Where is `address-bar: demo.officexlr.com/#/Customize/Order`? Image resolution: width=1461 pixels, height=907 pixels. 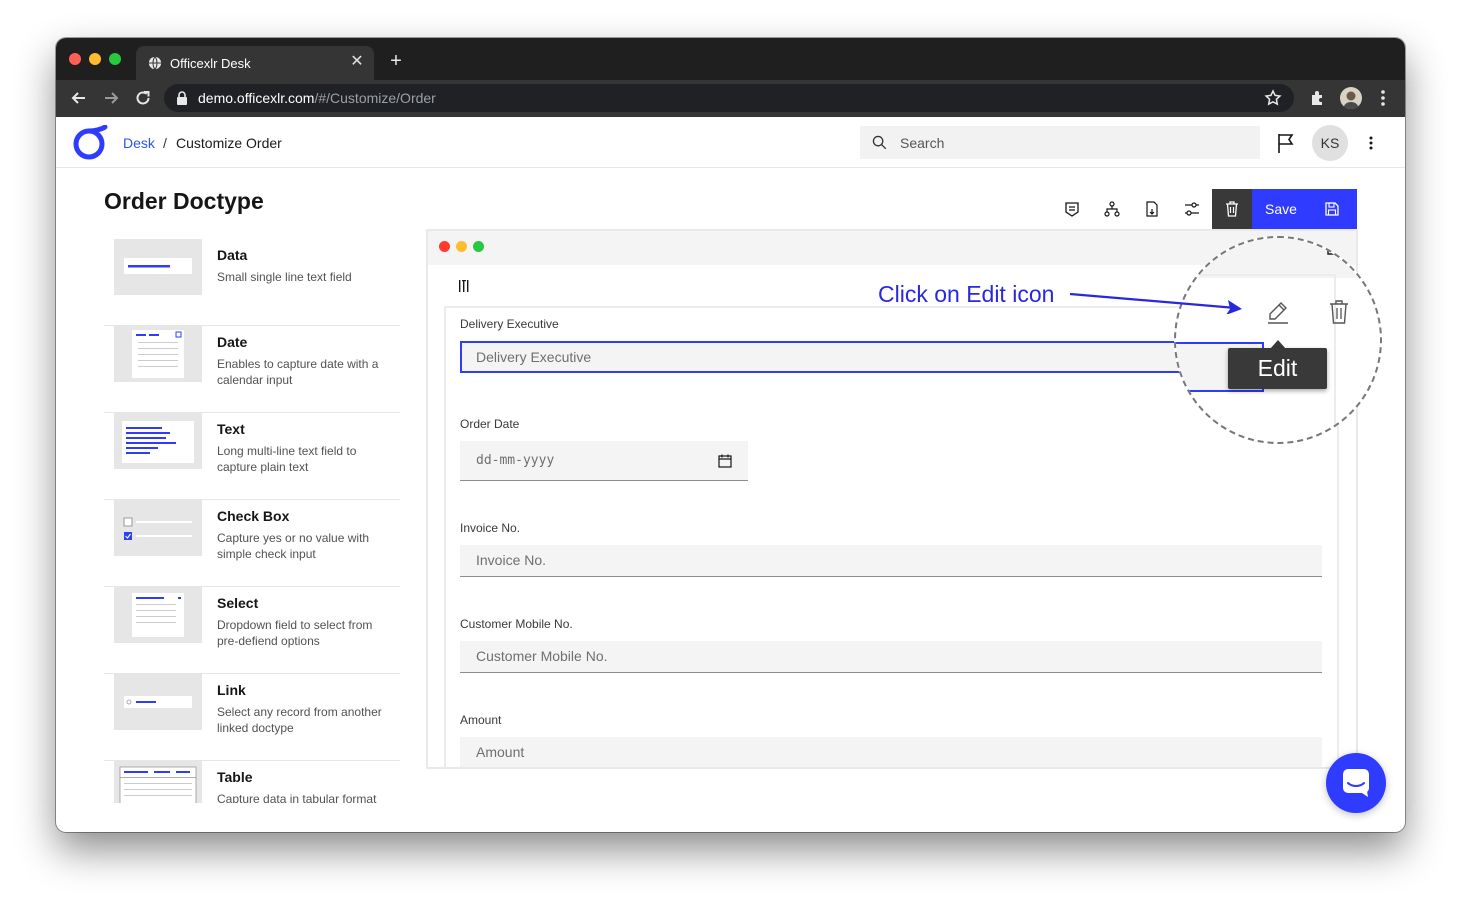
address-bar: demo.officexlr.com/#/Customize/Order is located at coordinates (729, 98).